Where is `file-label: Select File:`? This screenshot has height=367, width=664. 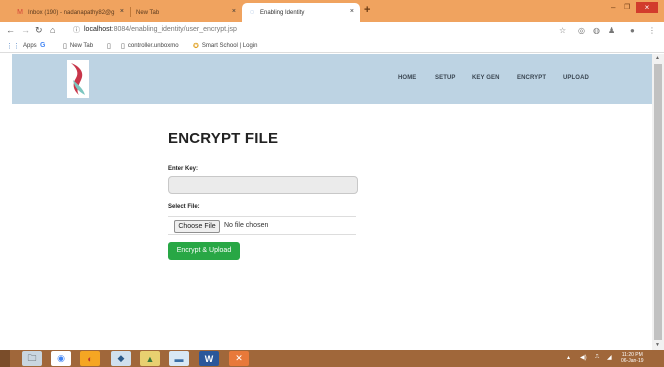
file-label: Select File: is located at coordinates (184, 207).